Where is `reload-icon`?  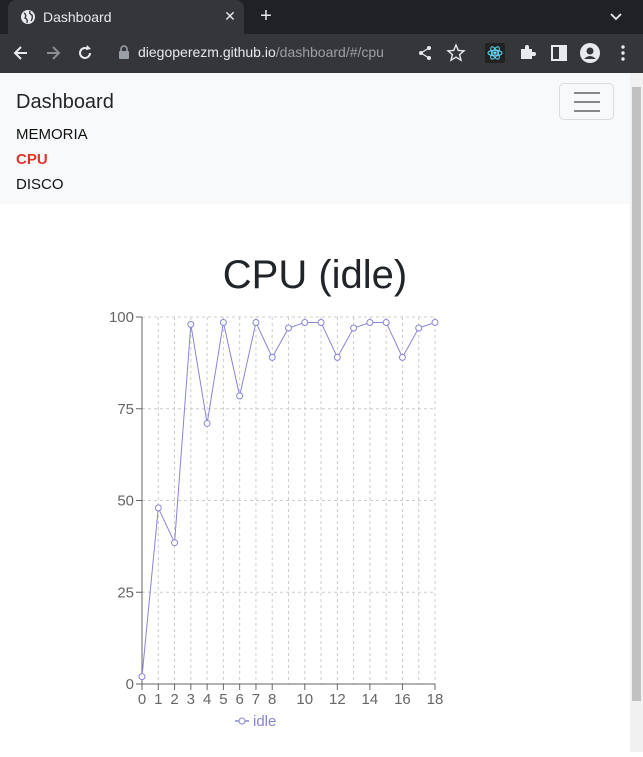 reload-icon is located at coordinates (85, 53).